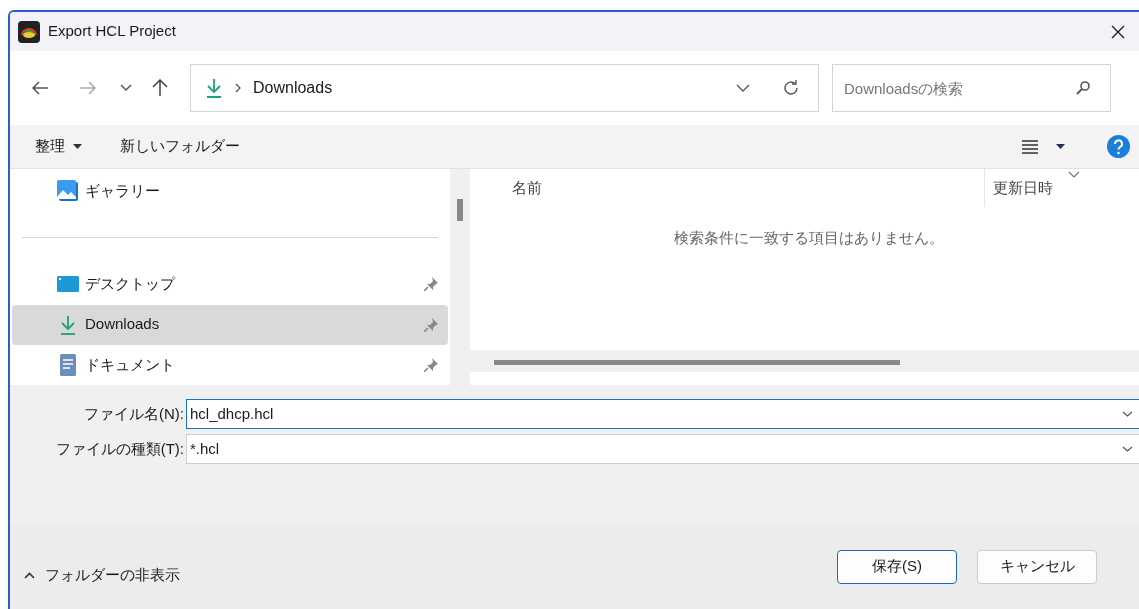 The width and height of the screenshot is (1139, 609). I want to click on combo-field: *.hcl, so click(662, 449).